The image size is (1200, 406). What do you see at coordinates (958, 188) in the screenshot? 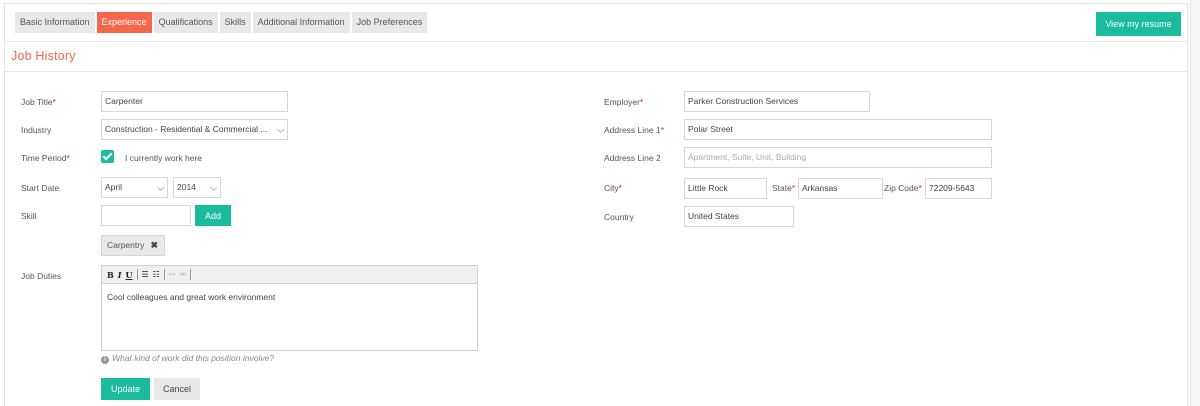
I see `zip-code-input: 72209-5643` at bounding box center [958, 188].